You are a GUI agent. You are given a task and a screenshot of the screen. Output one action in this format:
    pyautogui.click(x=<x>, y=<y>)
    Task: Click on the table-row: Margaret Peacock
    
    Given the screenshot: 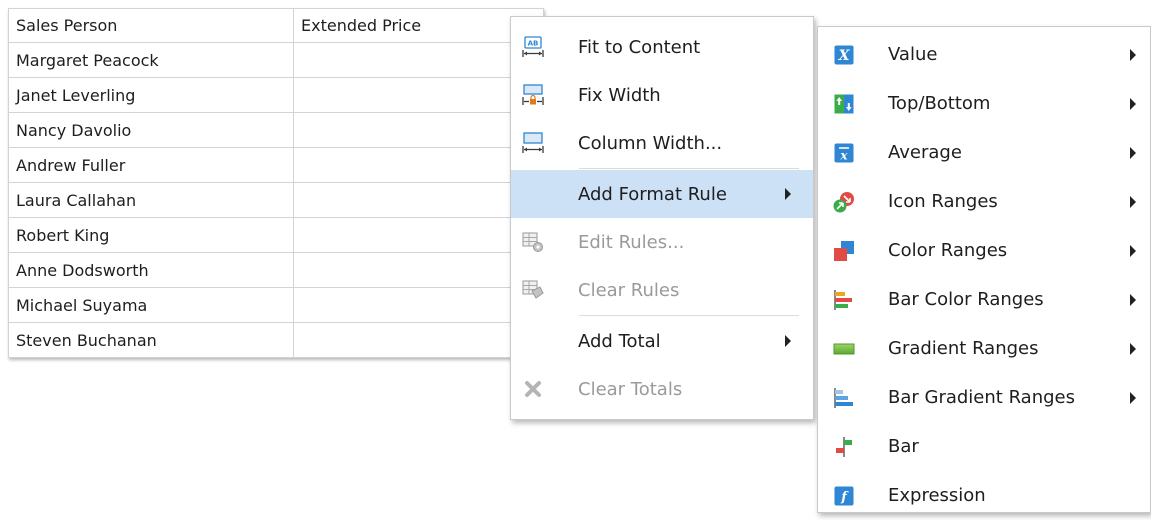 What is the action you would take?
    pyautogui.click(x=276, y=60)
    